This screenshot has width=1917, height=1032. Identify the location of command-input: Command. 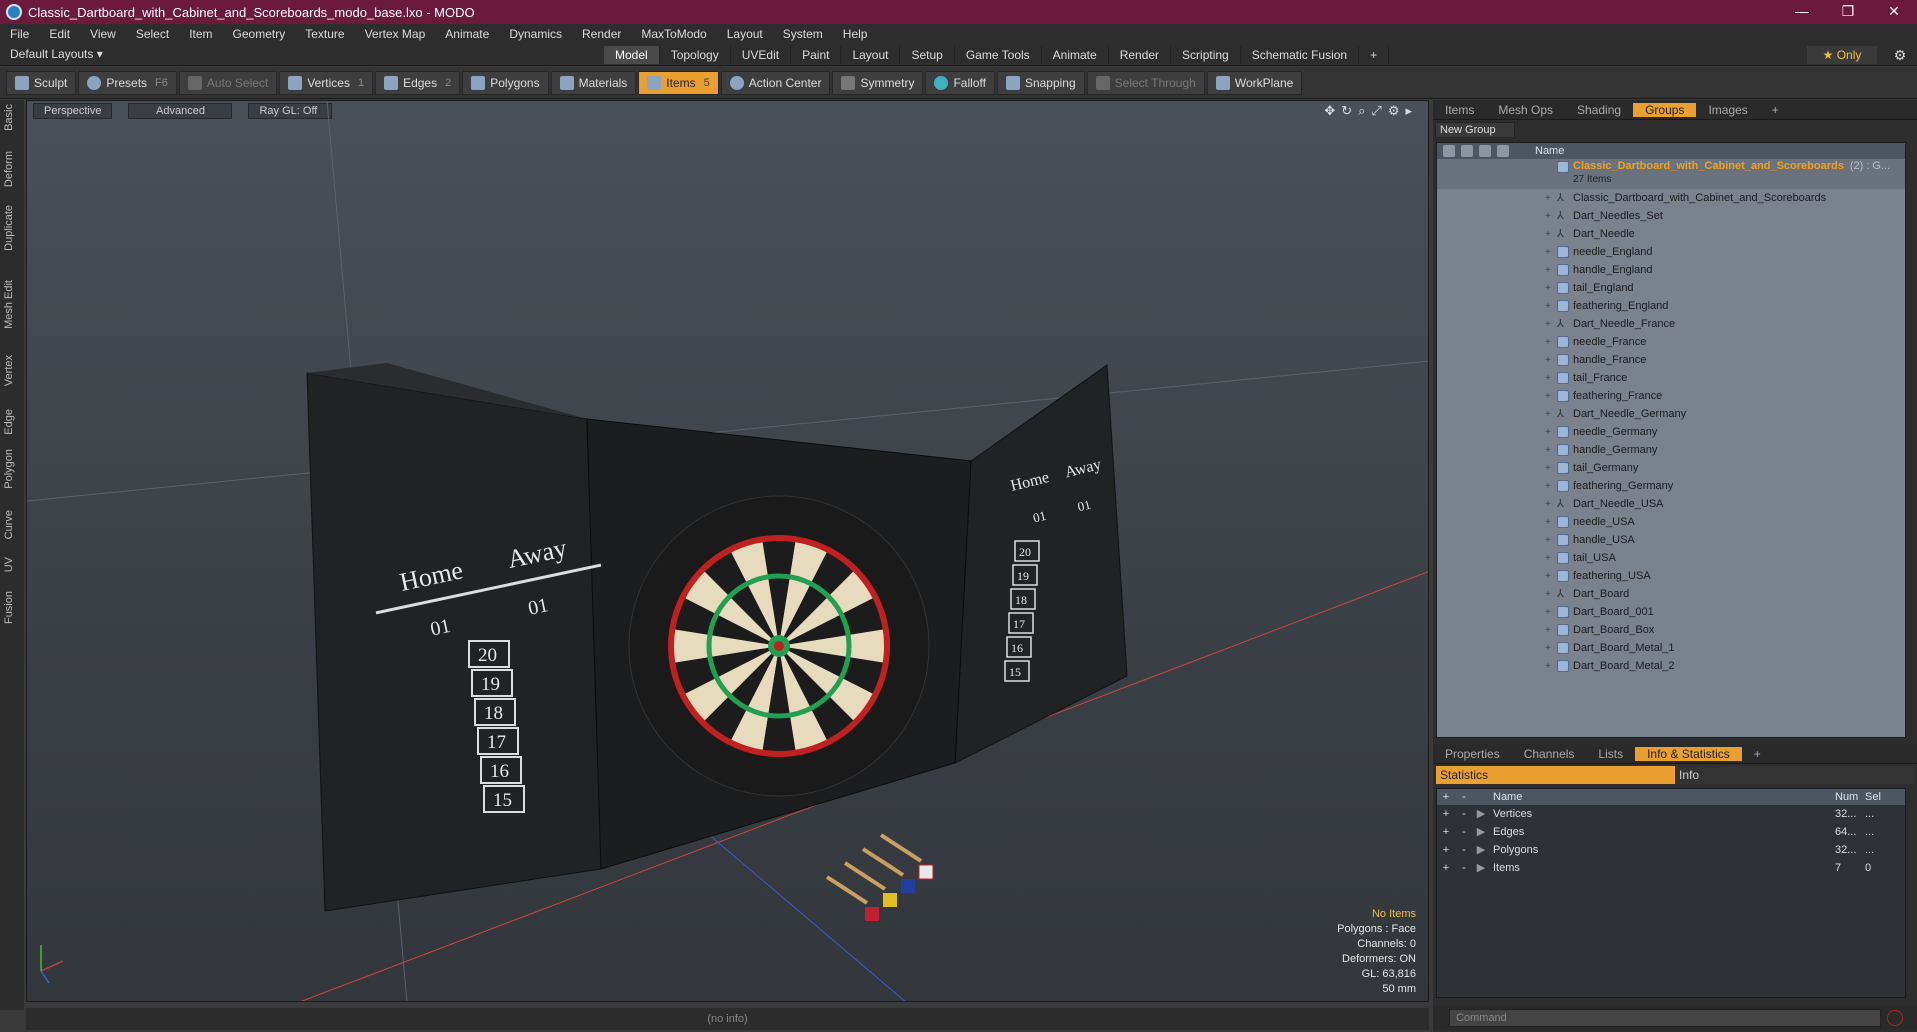
(1665, 1018).